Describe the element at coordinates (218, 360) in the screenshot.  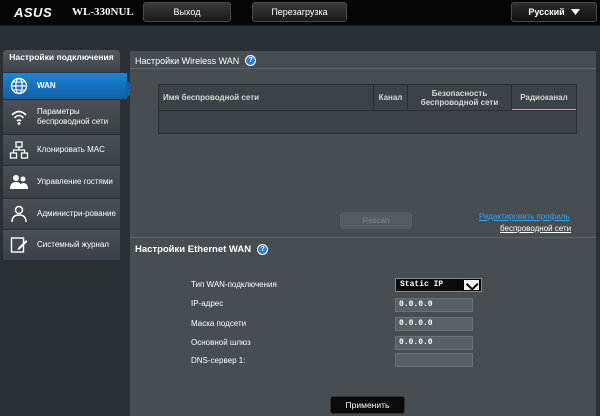
I see `dns-server-label: DNS-сервер 1:` at that location.